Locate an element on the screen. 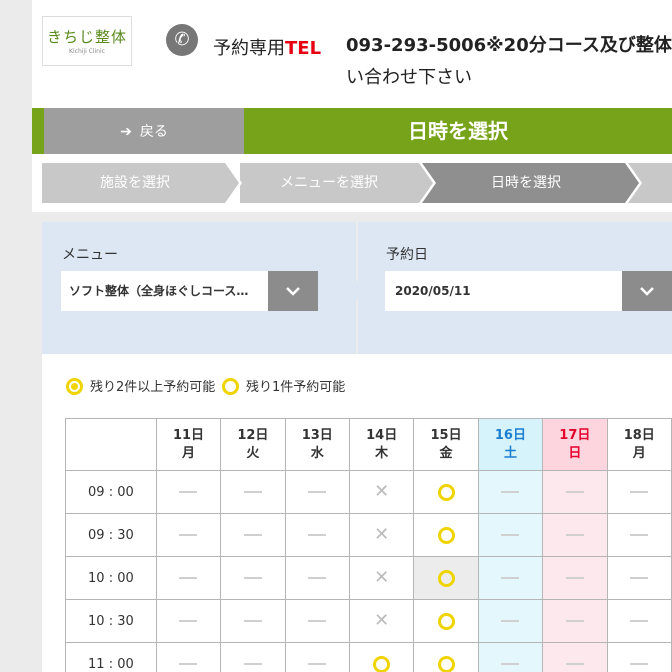  date-select-button is located at coordinates (647, 291).